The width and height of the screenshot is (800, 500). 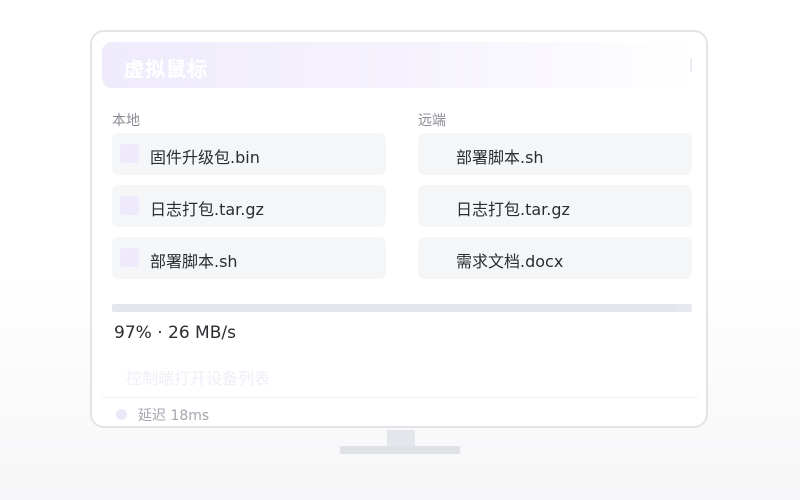 What do you see at coordinates (205, 157) in the screenshot?
I see `file-name: 固件升级包.bin` at bounding box center [205, 157].